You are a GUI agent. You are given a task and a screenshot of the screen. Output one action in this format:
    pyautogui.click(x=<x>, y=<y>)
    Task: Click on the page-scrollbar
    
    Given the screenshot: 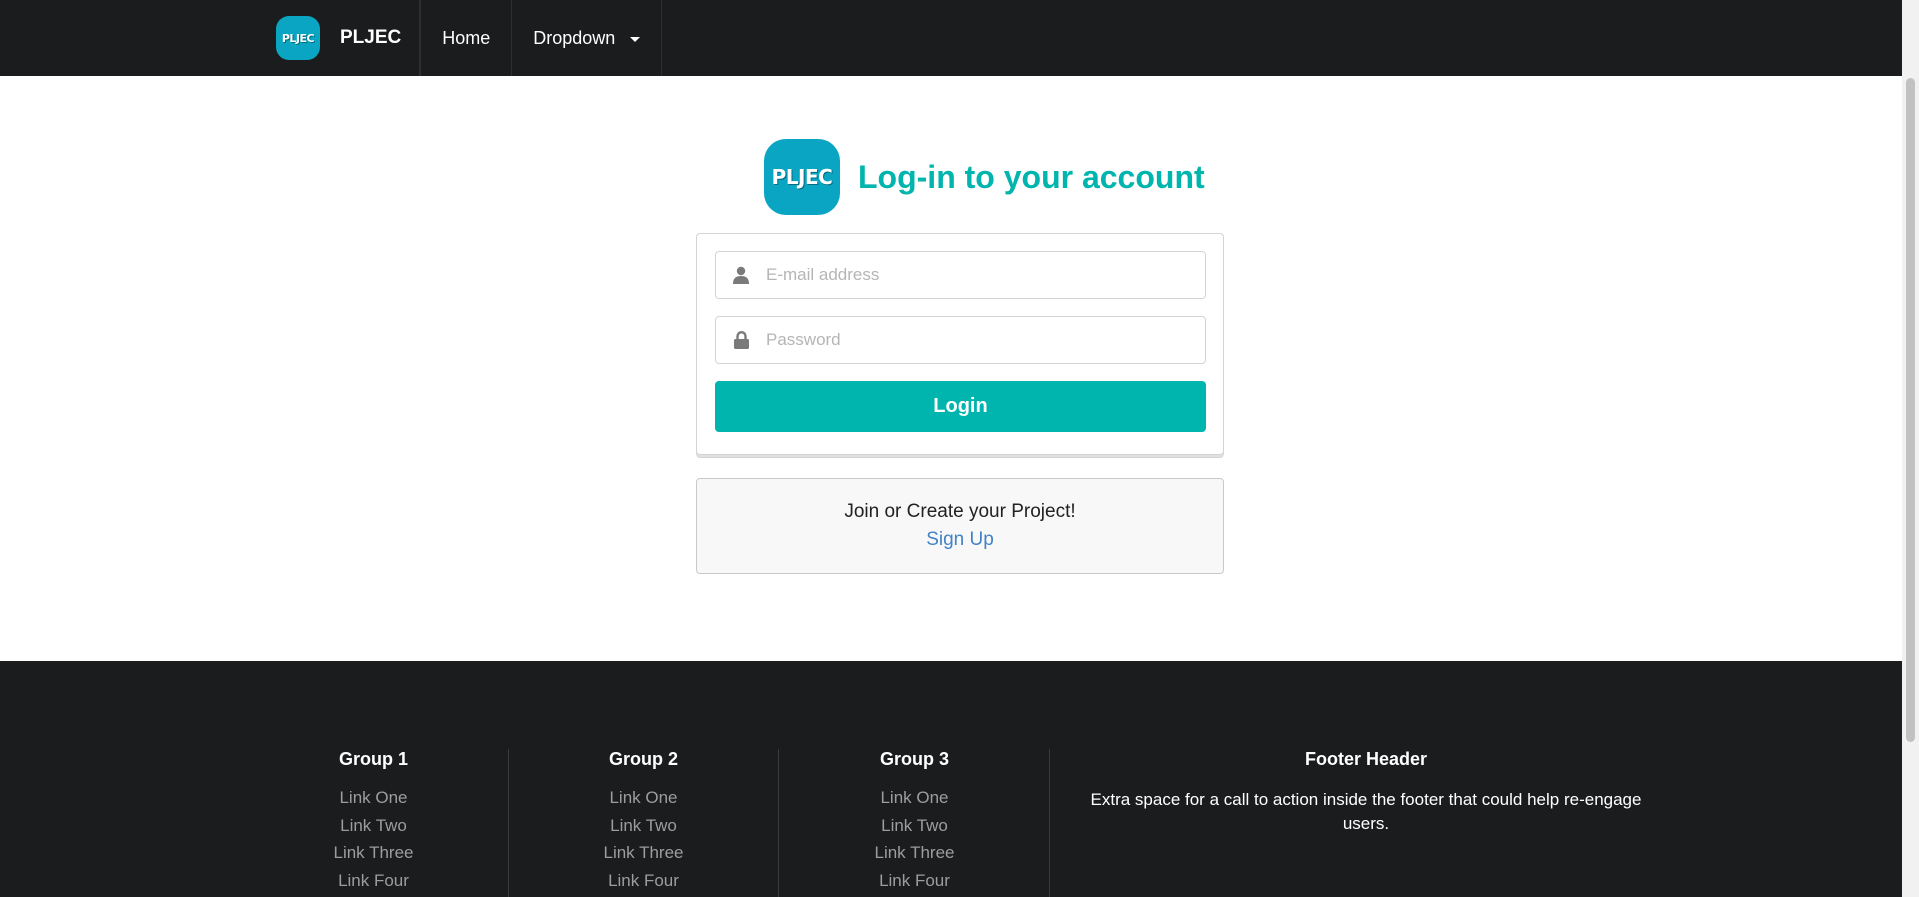 What is the action you would take?
    pyautogui.click(x=1910, y=448)
    